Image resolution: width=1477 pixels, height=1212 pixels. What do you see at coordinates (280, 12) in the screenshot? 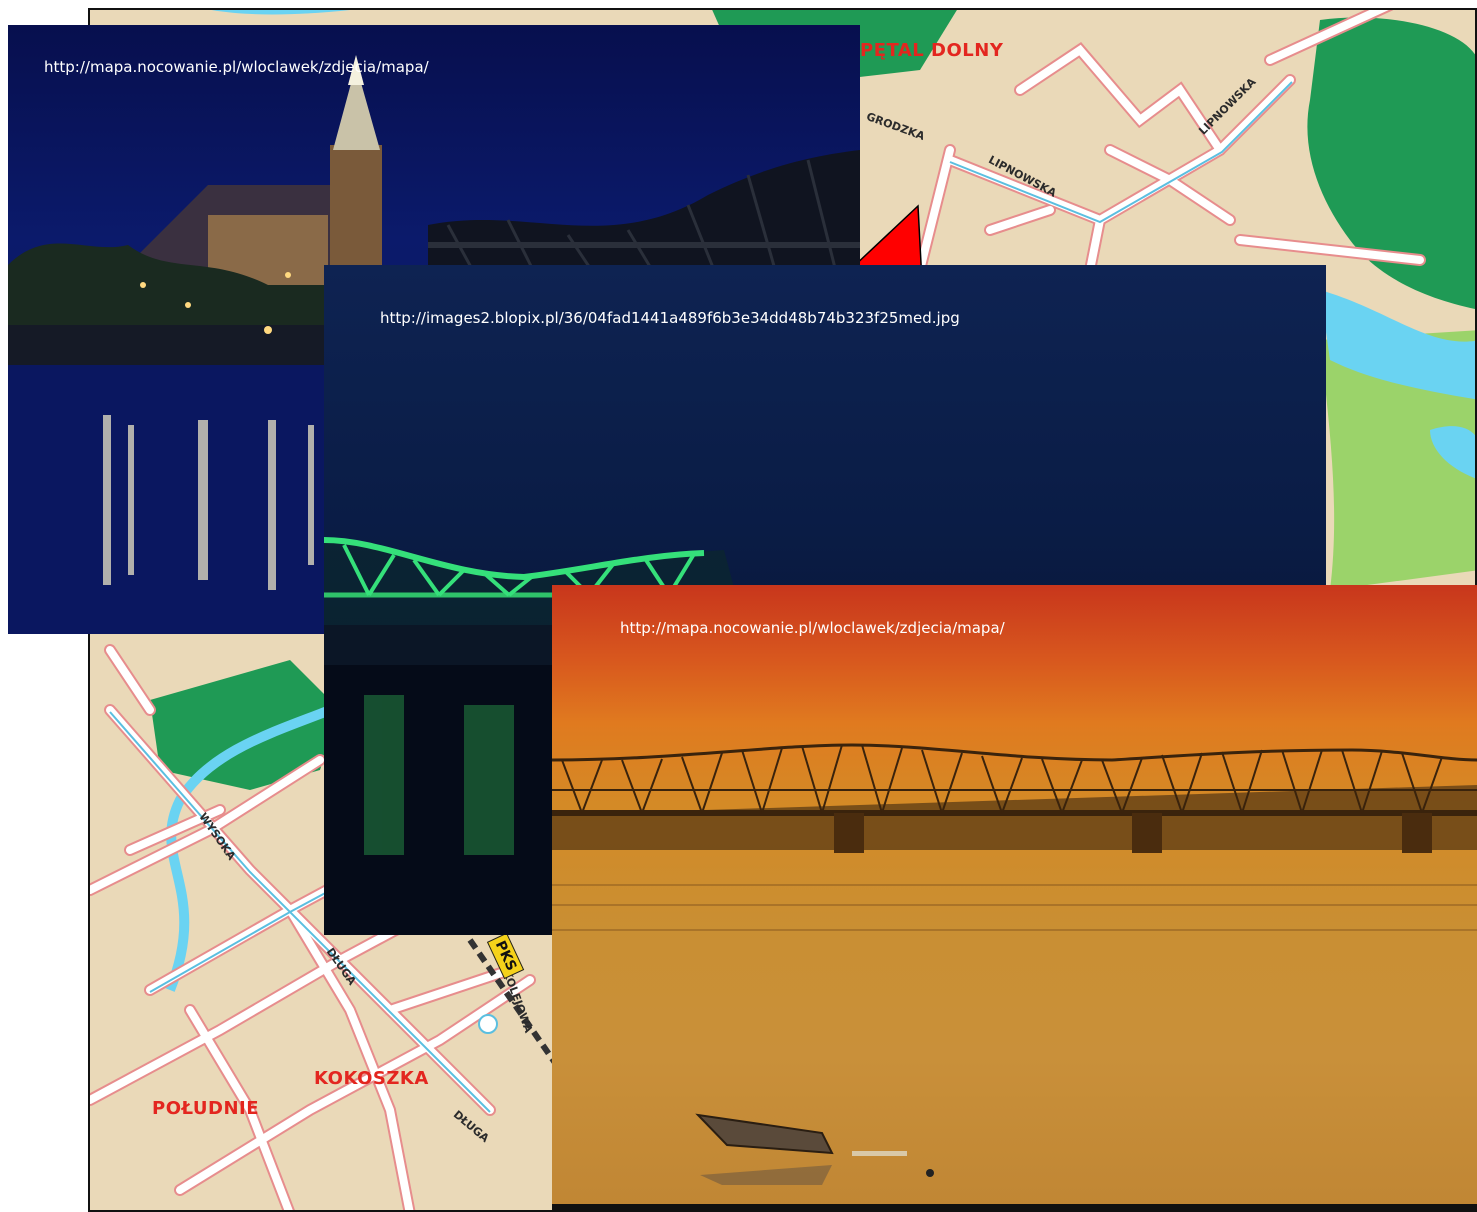
I see `river-north` at bounding box center [280, 12].